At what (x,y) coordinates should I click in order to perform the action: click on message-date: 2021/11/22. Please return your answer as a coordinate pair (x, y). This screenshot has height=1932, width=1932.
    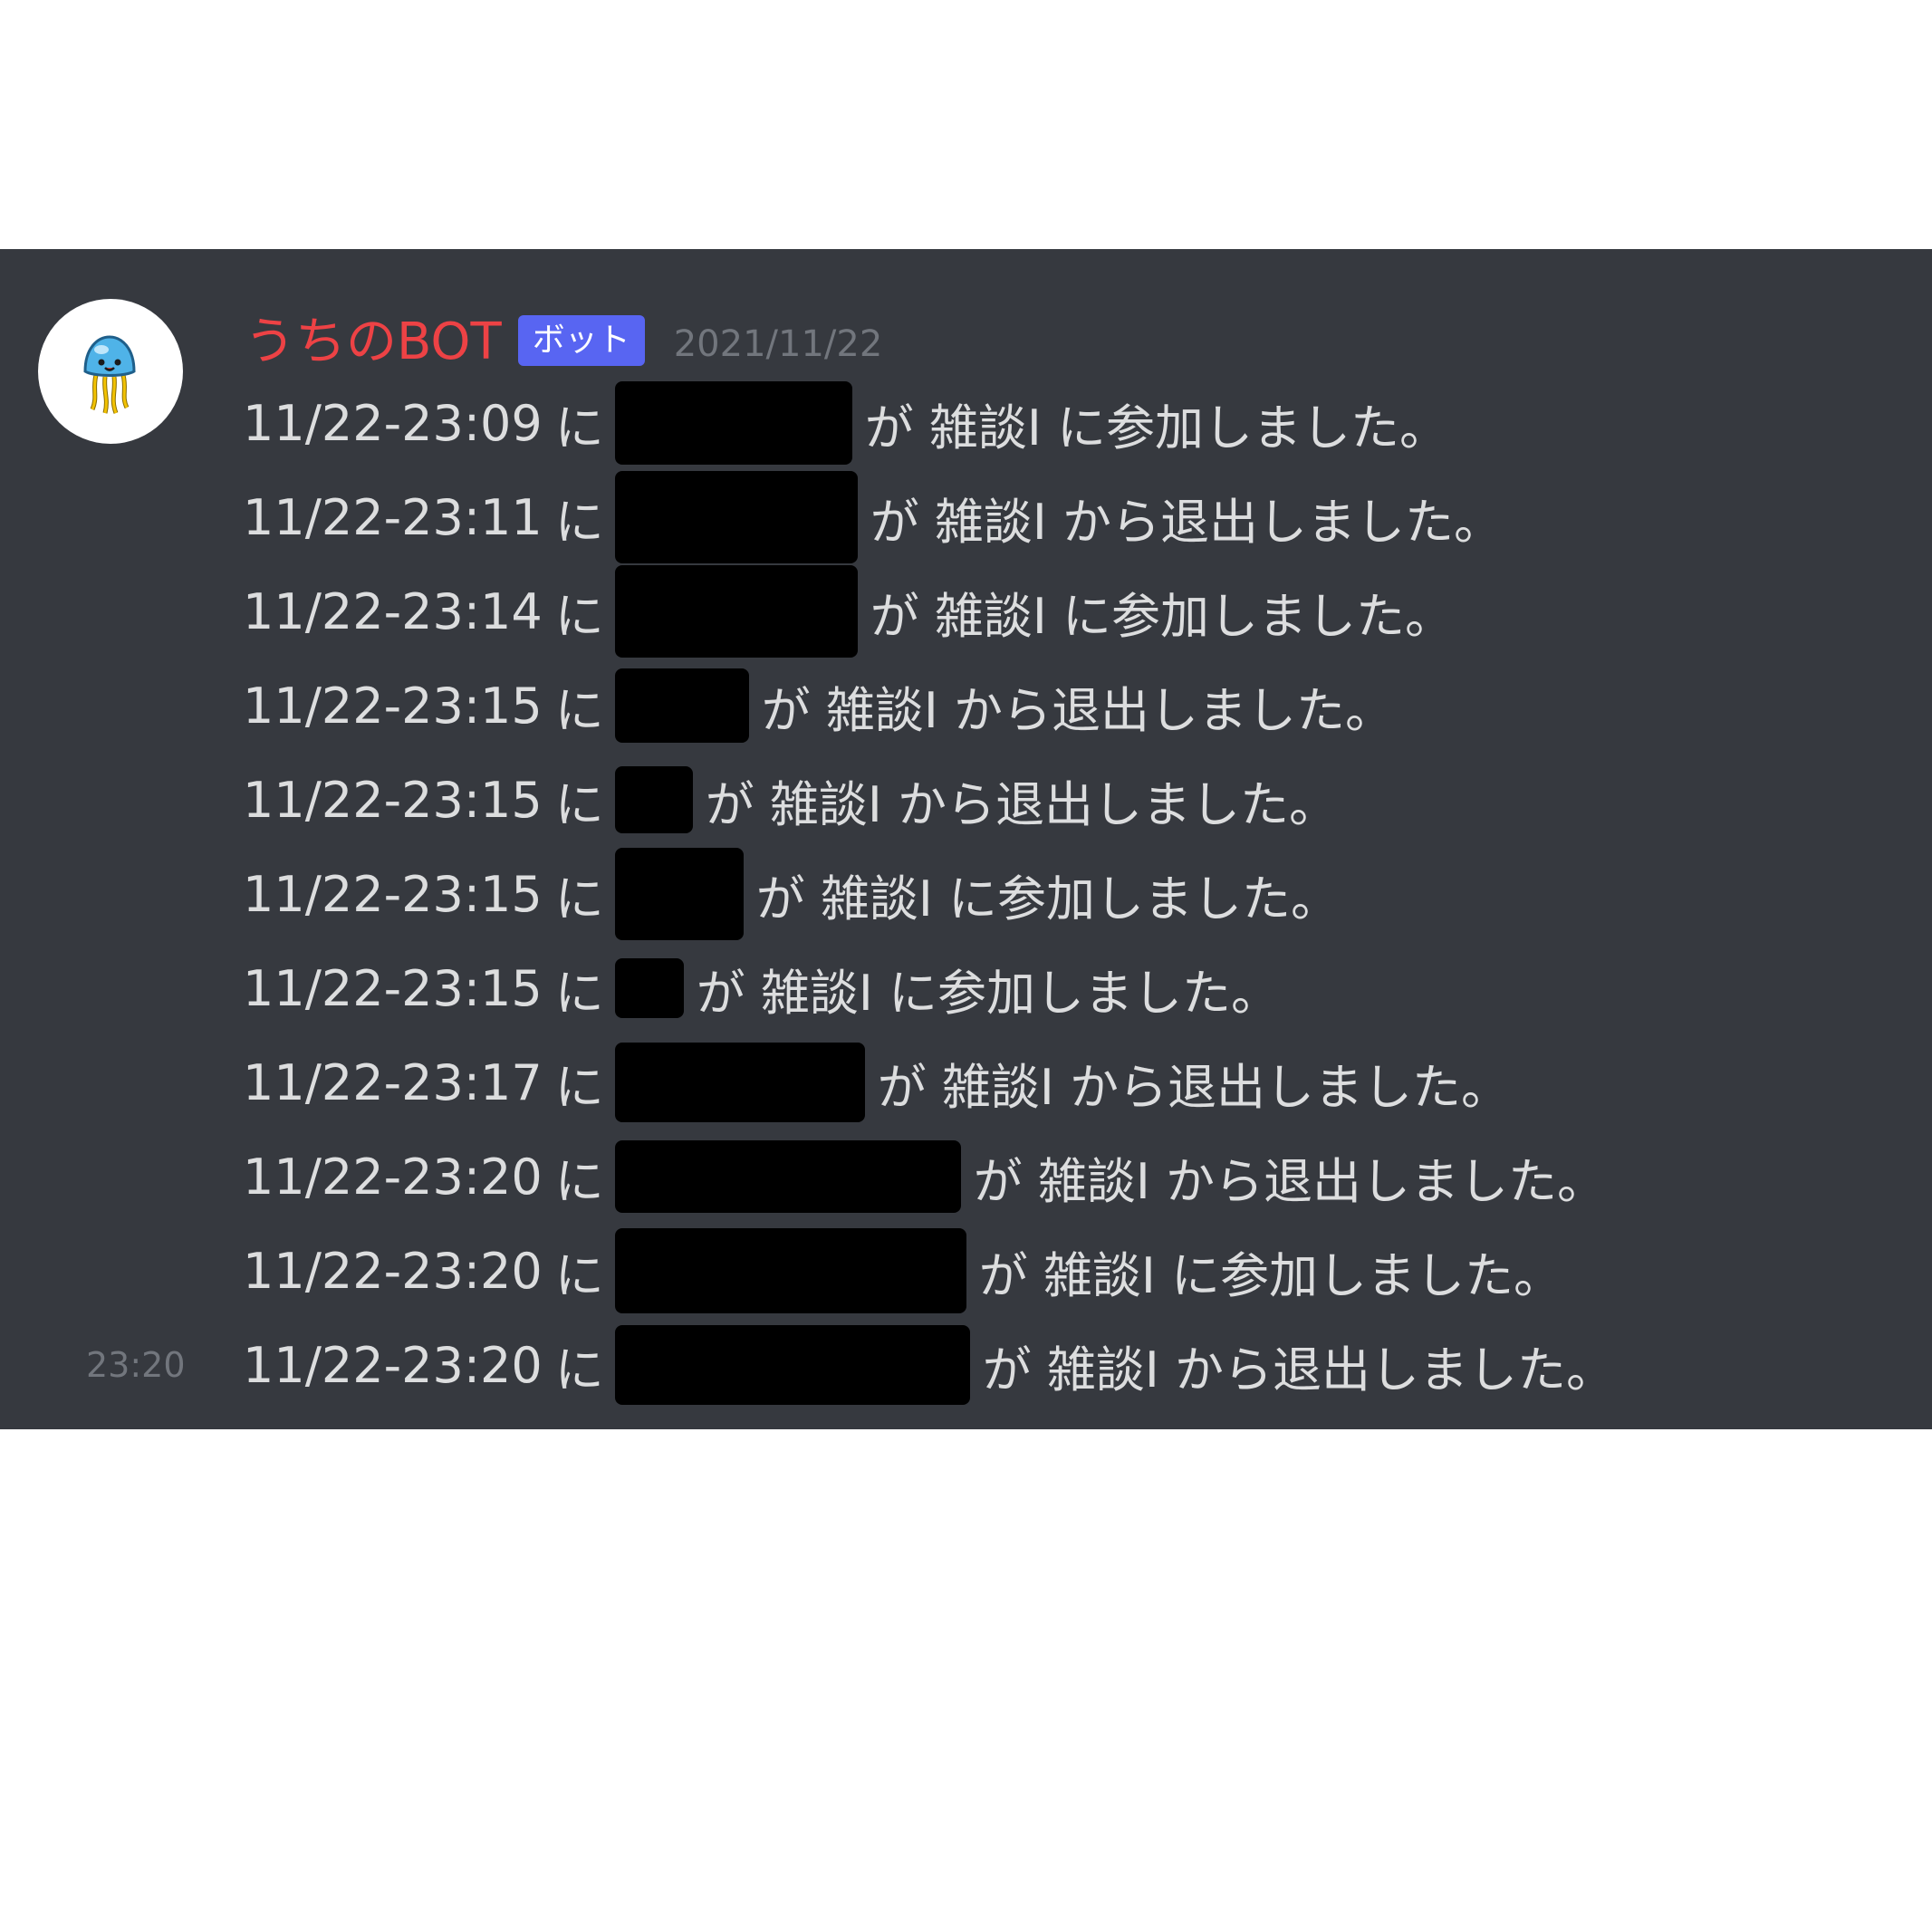
    Looking at the image, I should click on (778, 344).